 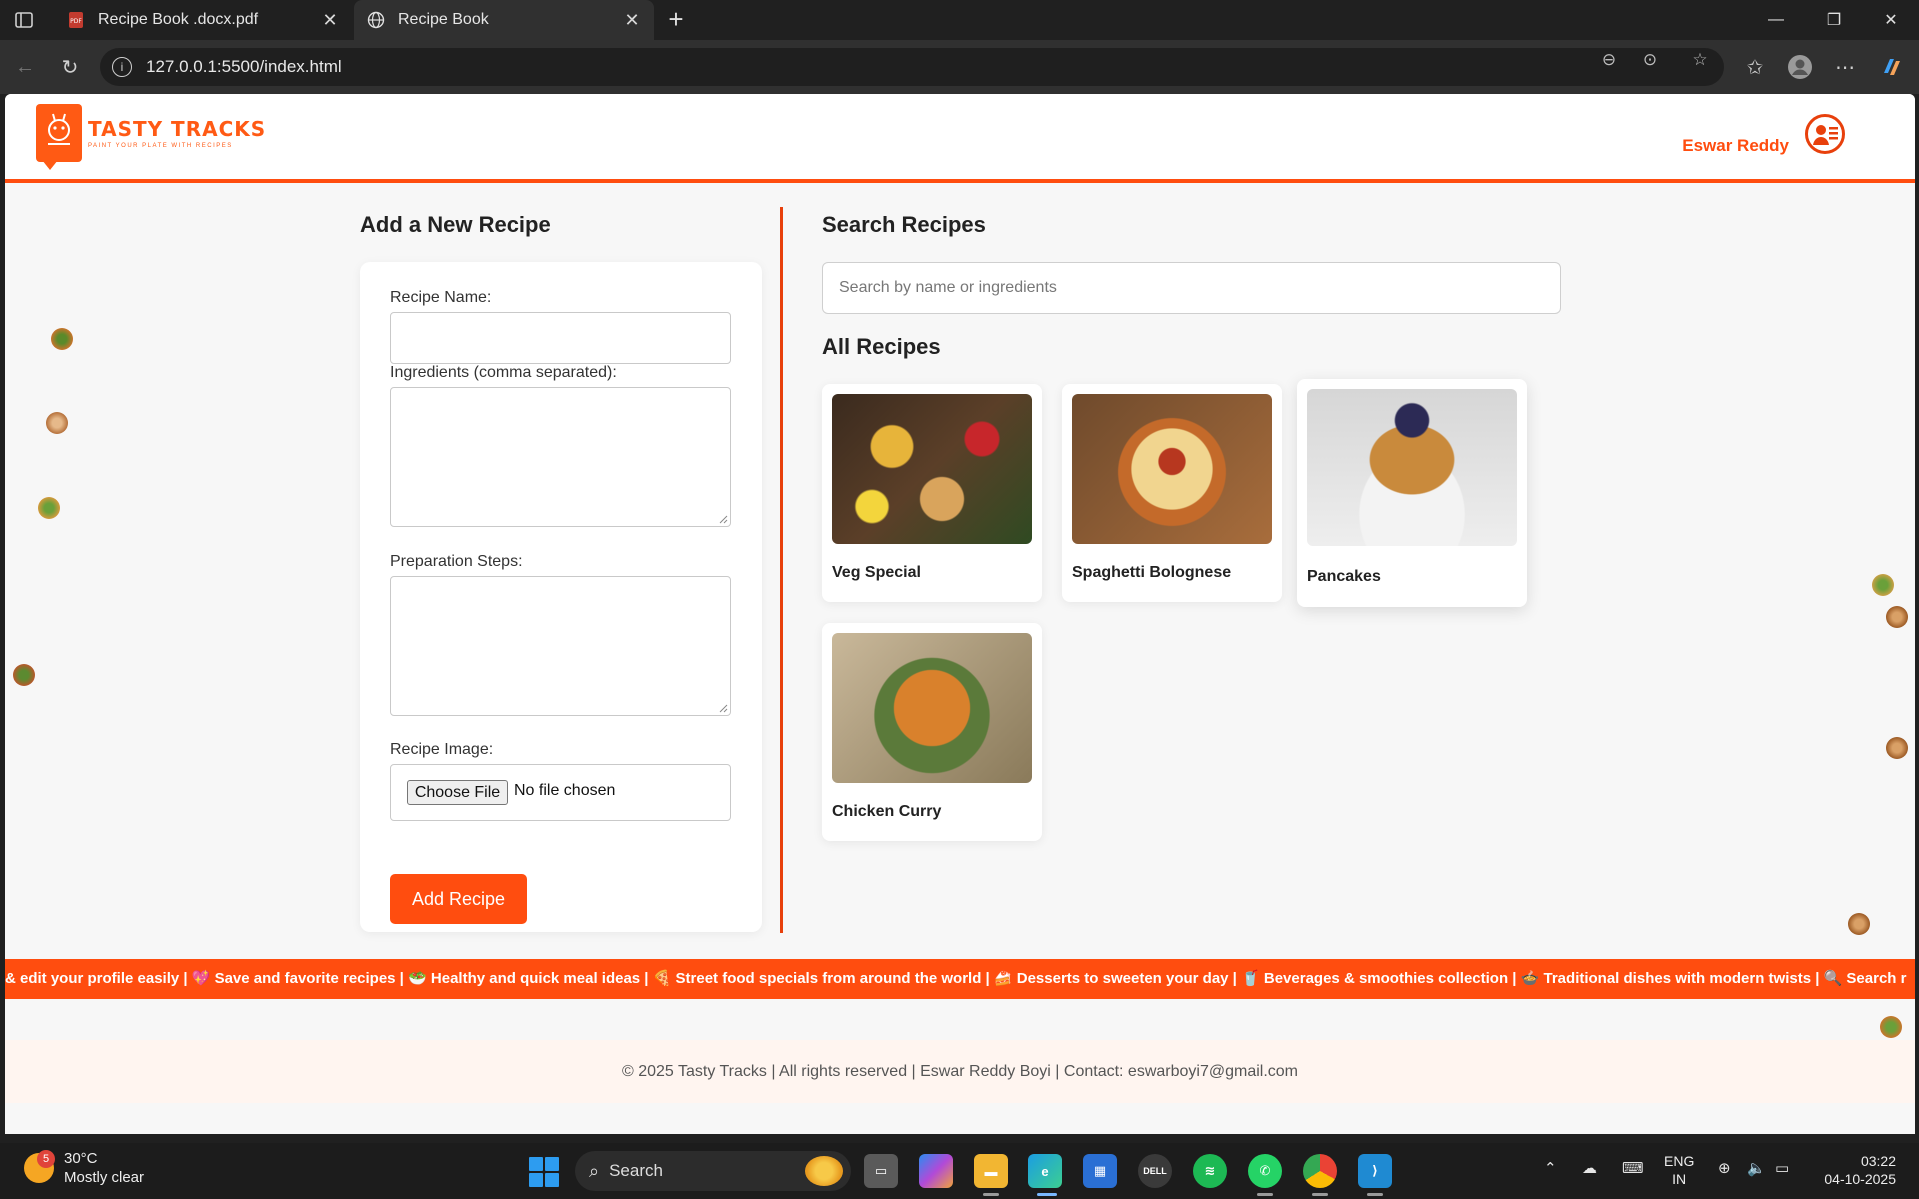 I want to click on recipe-card: Chicken Curry, so click(x=932, y=732).